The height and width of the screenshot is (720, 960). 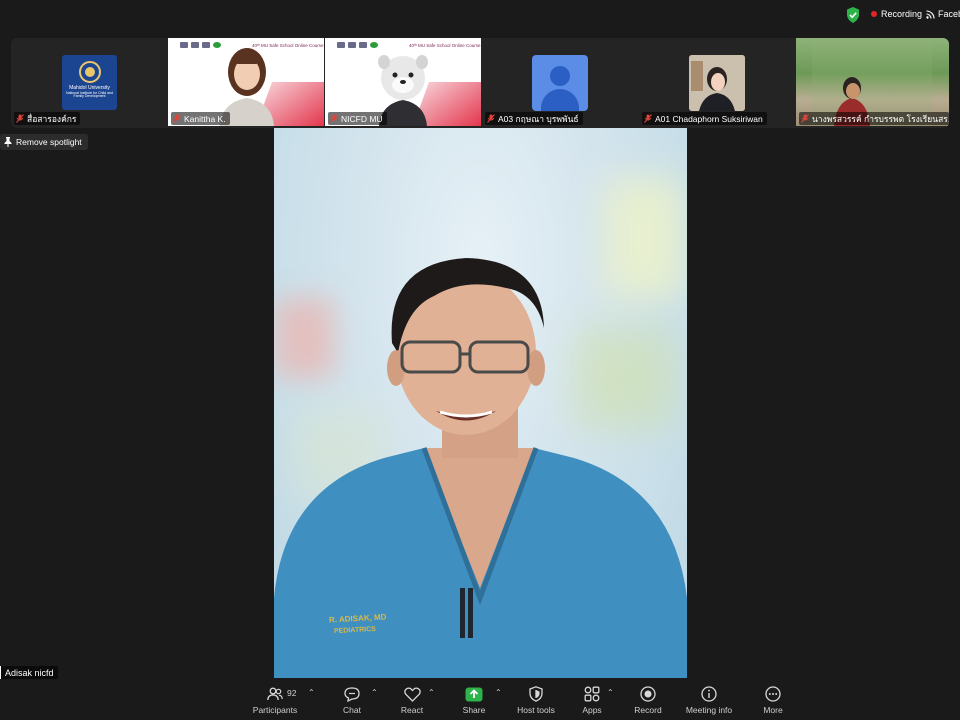 What do you see at coordinates (292, 693) in the screenshot?
I see `participants-count: 92` at bounding box center [292, 693].